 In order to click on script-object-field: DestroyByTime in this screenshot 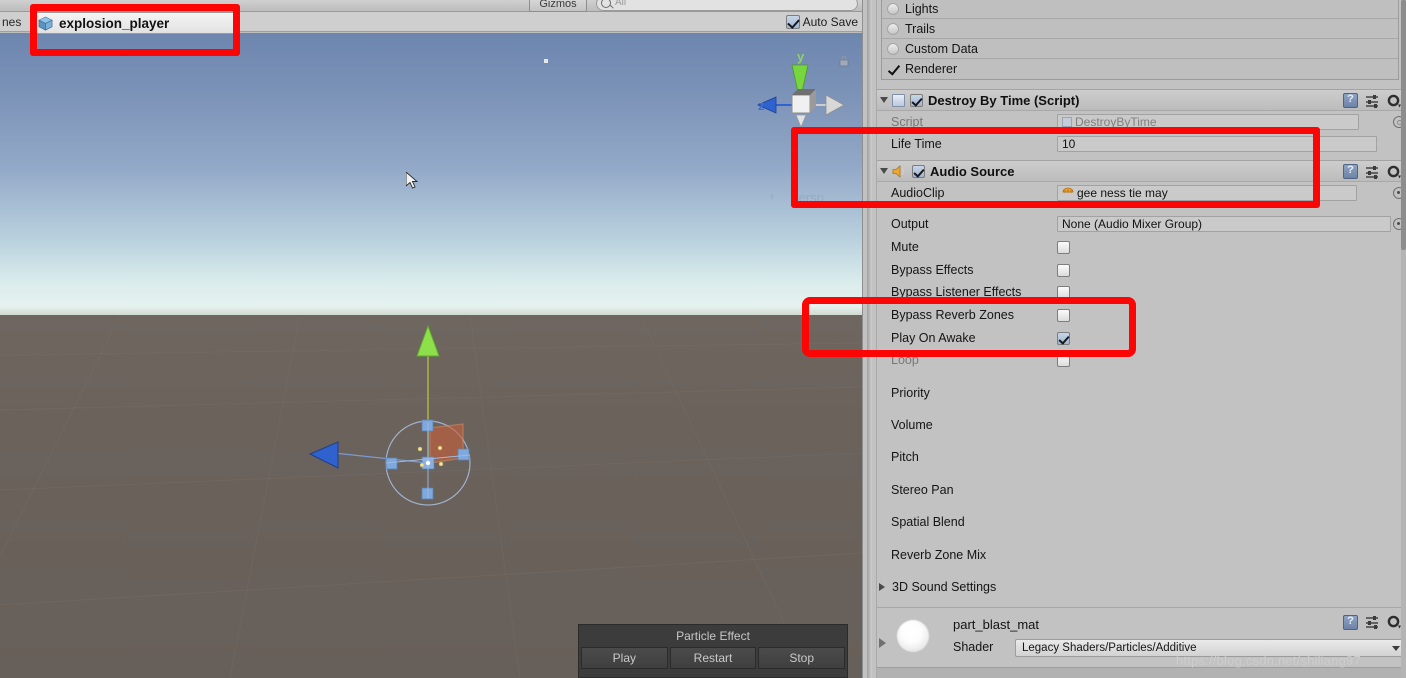, I will do `click(1208, 122)`.